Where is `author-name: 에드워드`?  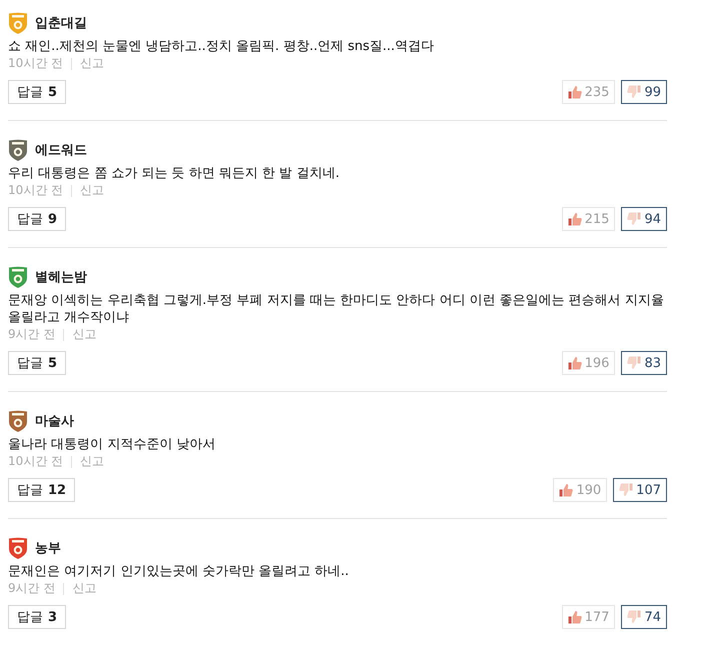
author-name: 에드워드 is located at coordinates (61, 150).